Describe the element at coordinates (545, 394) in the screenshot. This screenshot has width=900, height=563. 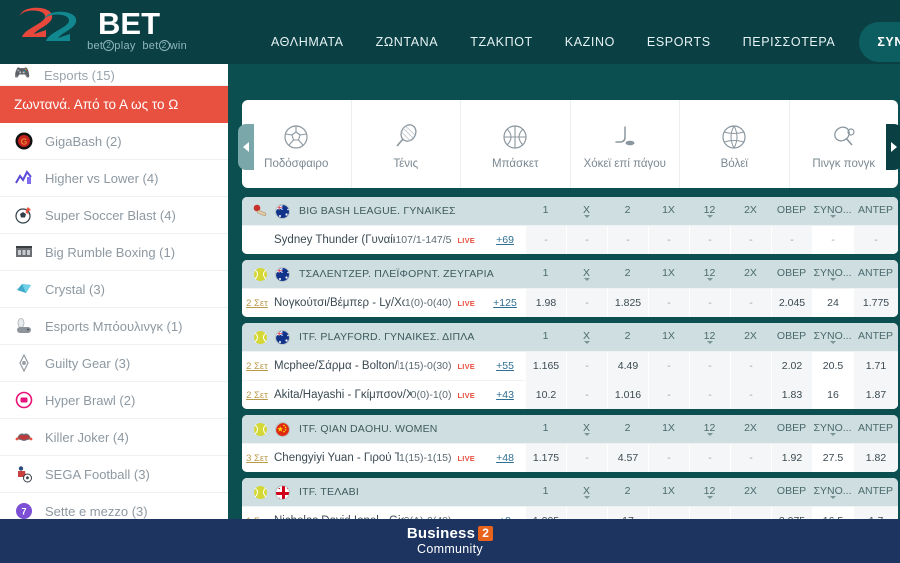
I see `odd-cell-1: 10.2` at that location.